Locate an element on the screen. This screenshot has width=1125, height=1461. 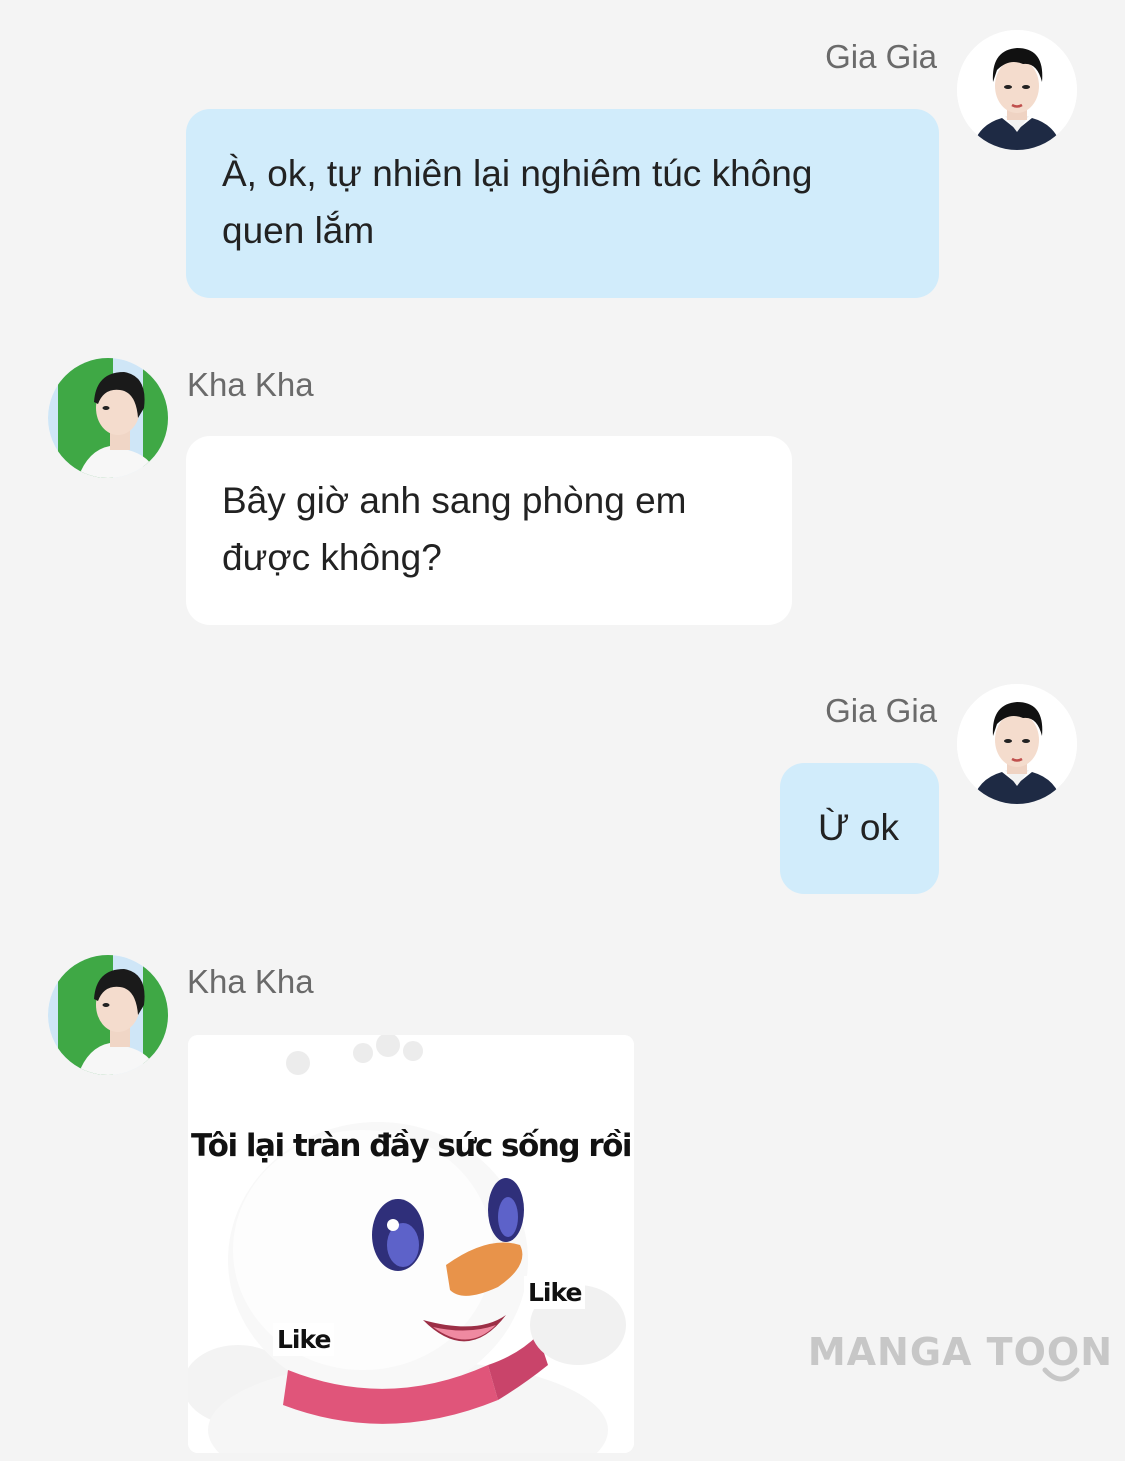
smile-icon is located at coordinates (1061, 1374).